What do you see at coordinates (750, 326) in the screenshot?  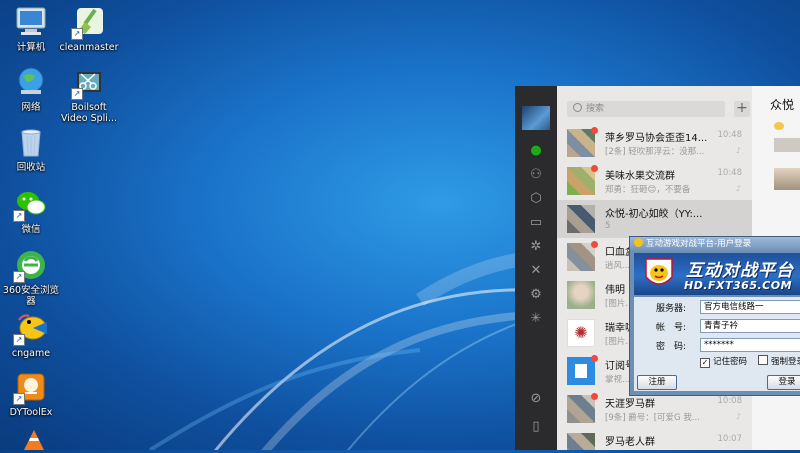 I see `account-input: 青青子衿` at bounding box center [750, 326].